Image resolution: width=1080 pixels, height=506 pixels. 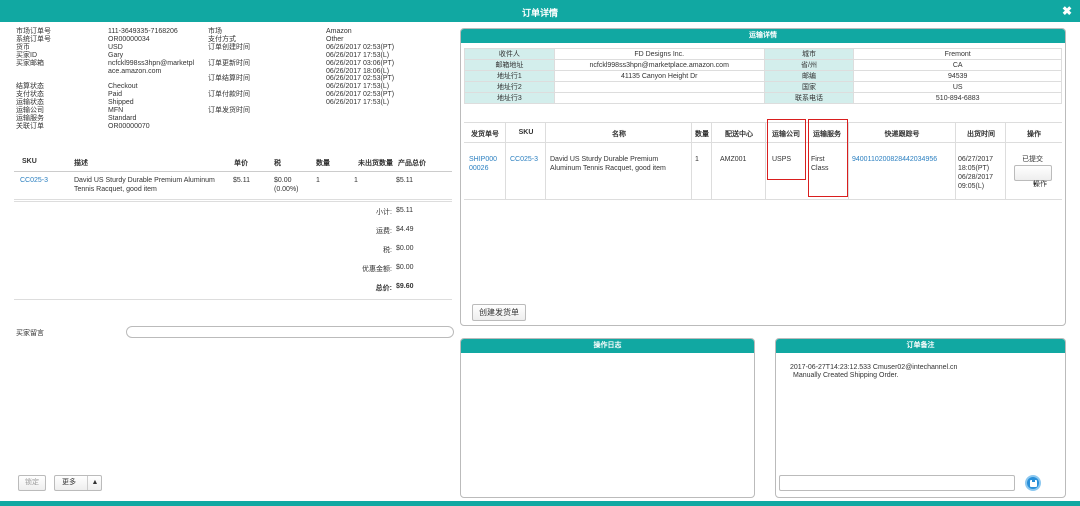 What do you see at coordinates (116, 55) in the screenshot?
I see `order_info_left-value-3: Gary` at bounding box center [116, 55].